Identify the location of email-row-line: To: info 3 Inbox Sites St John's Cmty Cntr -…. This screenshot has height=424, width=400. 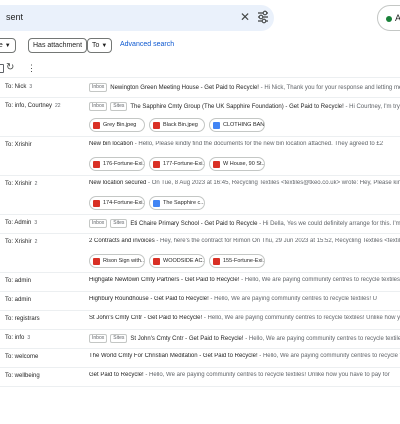
(200, 339).